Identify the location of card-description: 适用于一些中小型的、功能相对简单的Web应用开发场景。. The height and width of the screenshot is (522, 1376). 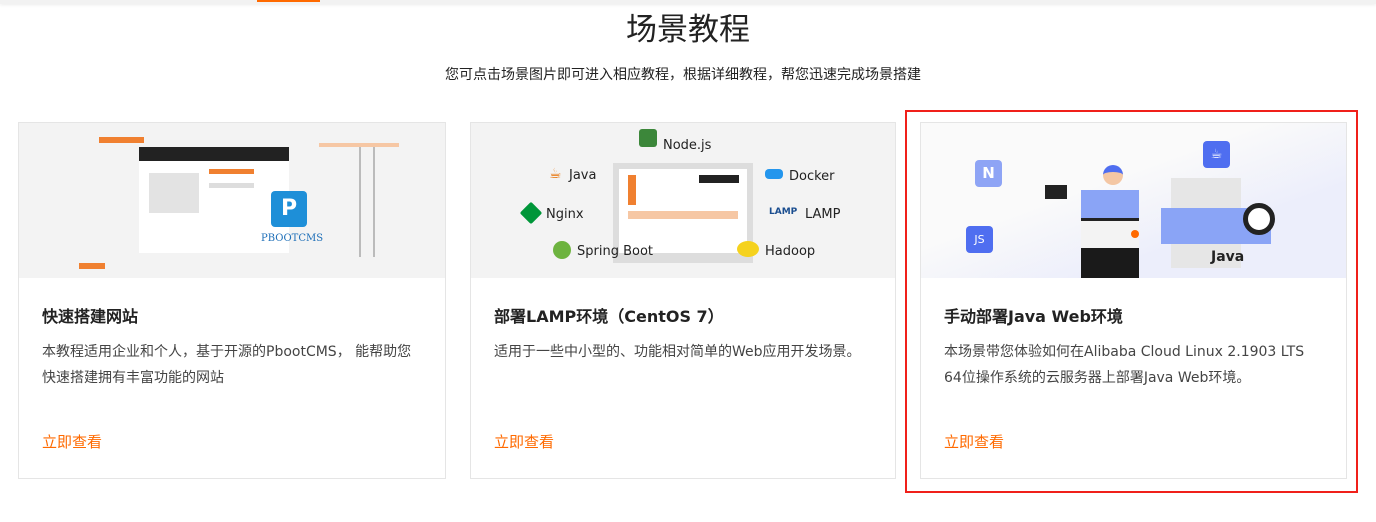
(677, 352).